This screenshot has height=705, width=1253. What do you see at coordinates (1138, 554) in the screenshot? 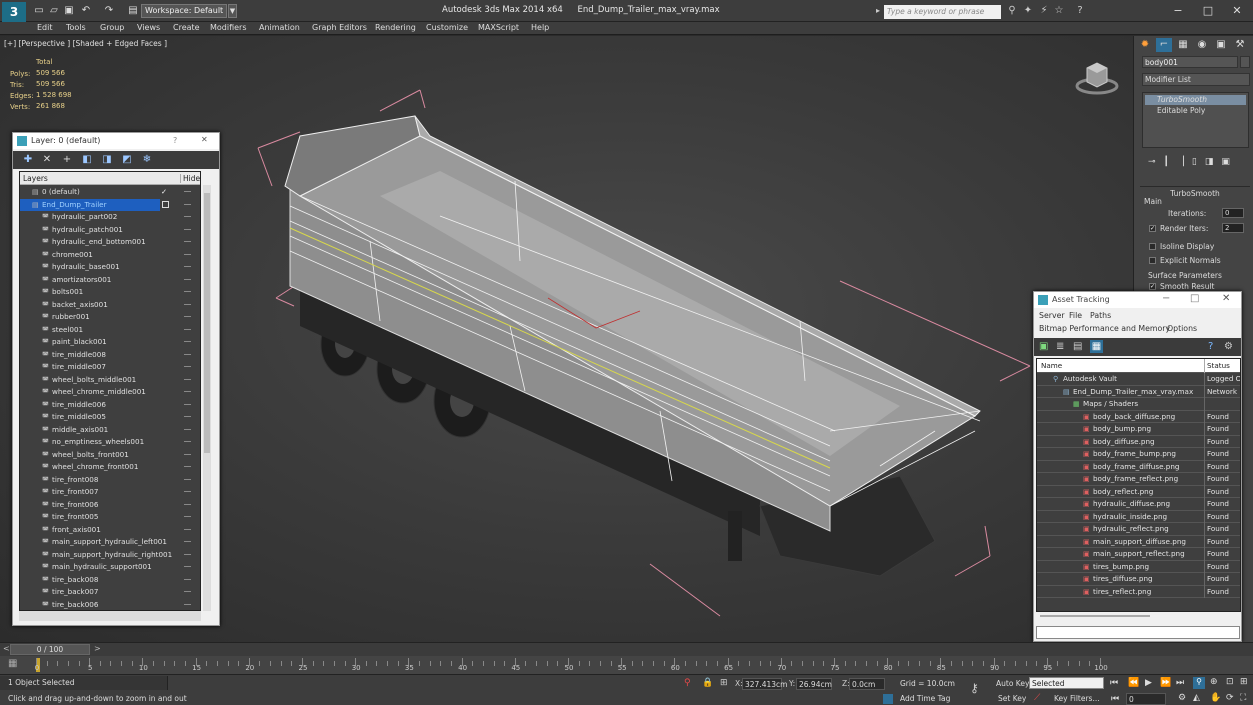
I see `asset-row: ▣ main_support_reflect.png Found` at bounding box center [1138, 554].